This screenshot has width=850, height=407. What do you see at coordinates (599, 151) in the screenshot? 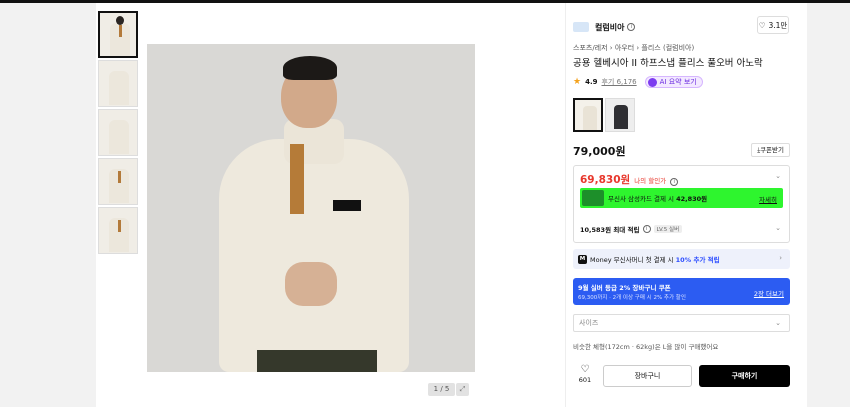
I see `original-price: 79,000원` at bounding box center [599, 151].